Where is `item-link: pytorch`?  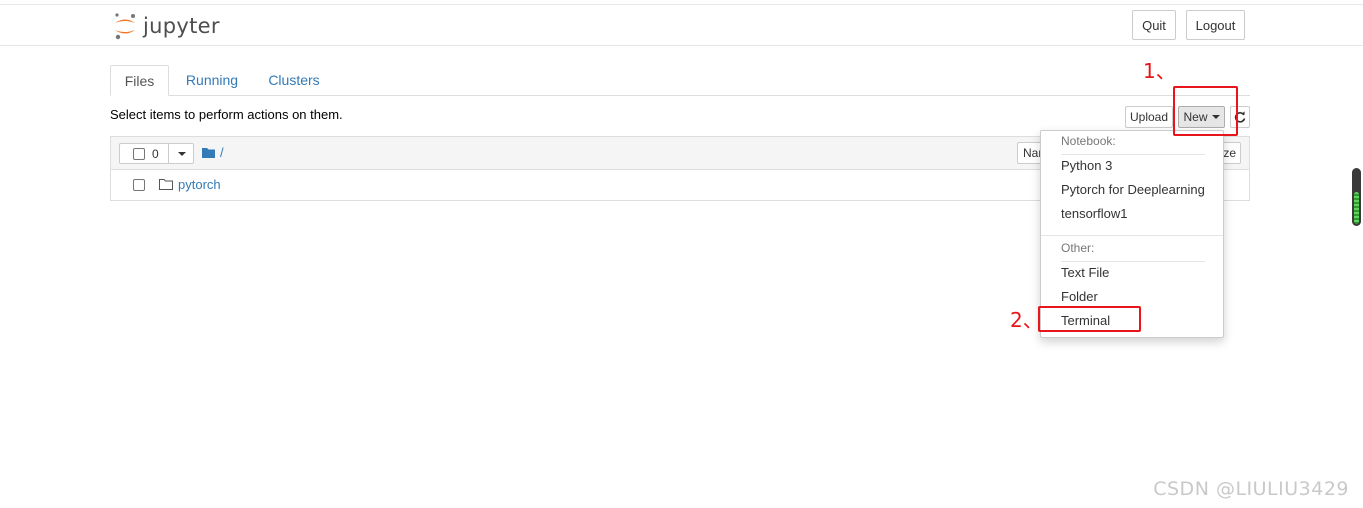
item-link: pytorch is located at coordinates (199, 184).